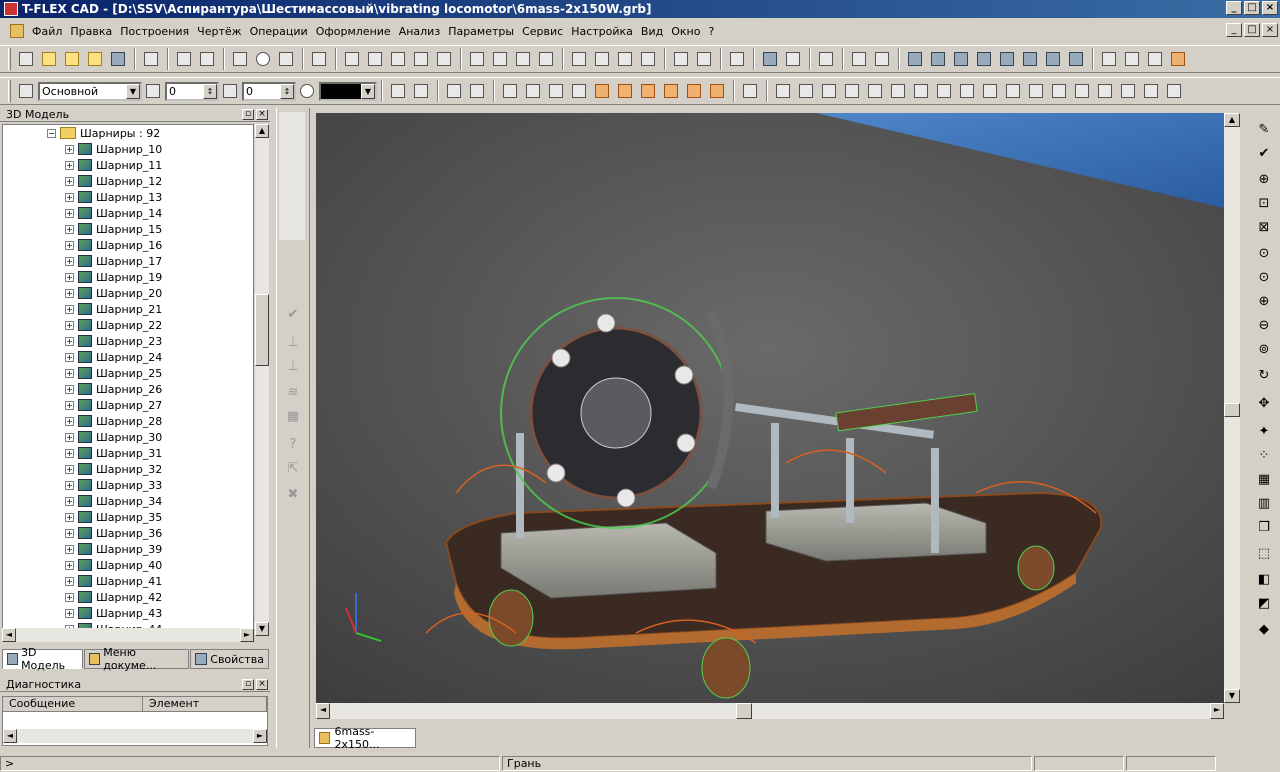 This screenshot has height=772, width=1280. What do you see at coordinates (269, 91) in the screenshot?
I see `priority-input: 0 ↕` at bounding box center [269, 91].